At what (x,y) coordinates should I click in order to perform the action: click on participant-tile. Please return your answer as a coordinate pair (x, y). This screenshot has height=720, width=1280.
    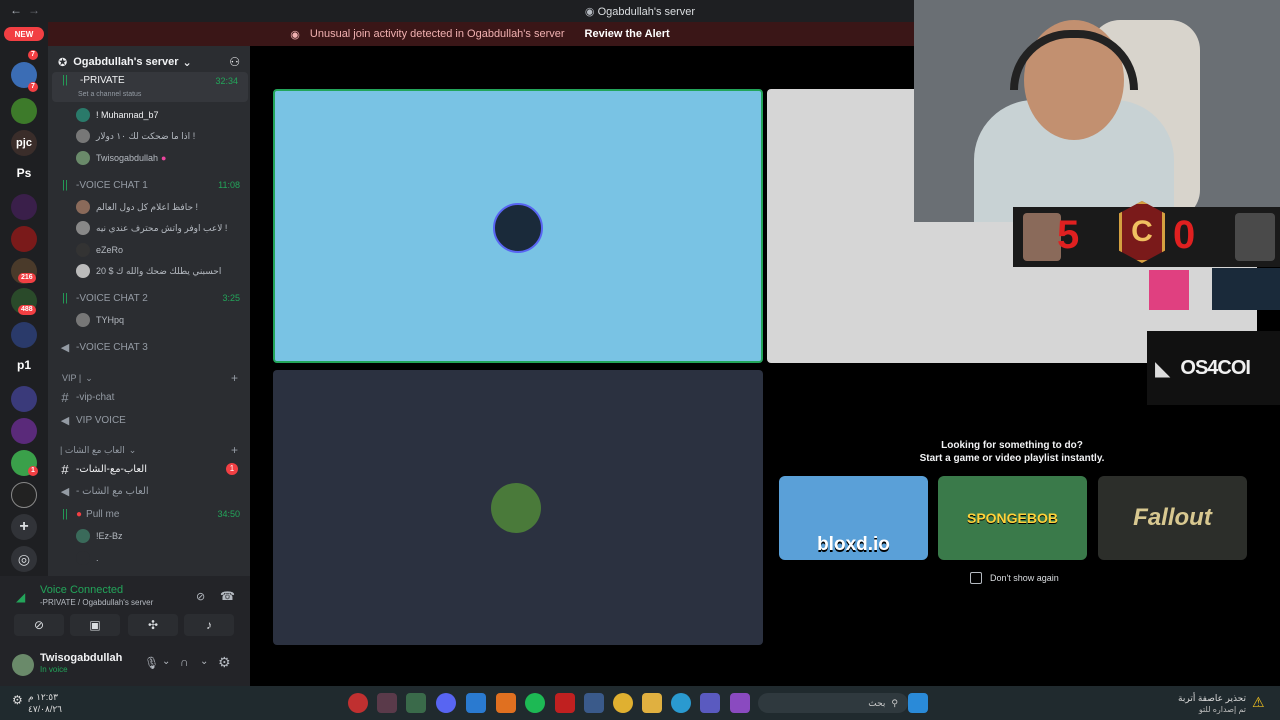
    Looking at the image, I should click on (518, 507).